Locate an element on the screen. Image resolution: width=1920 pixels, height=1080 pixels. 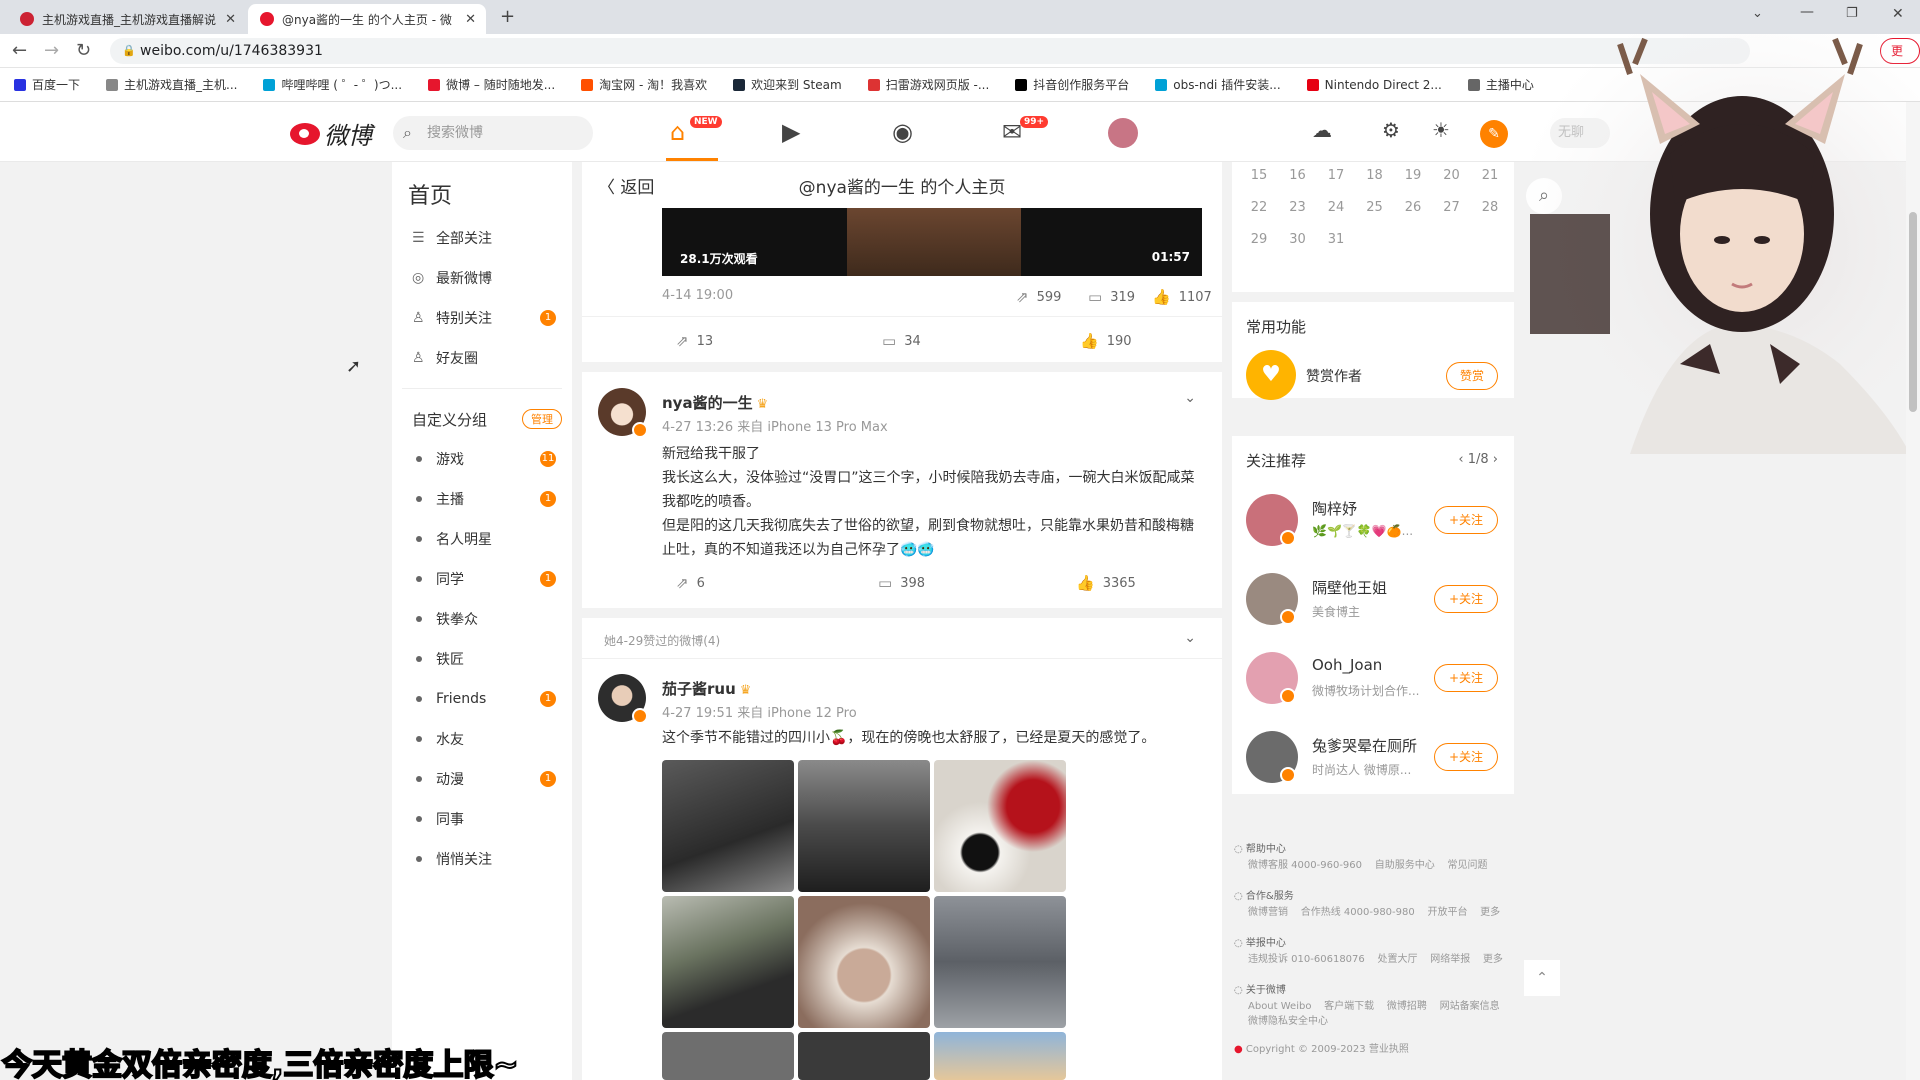
new-tab-icon: + is located at coordinates (507, 16).